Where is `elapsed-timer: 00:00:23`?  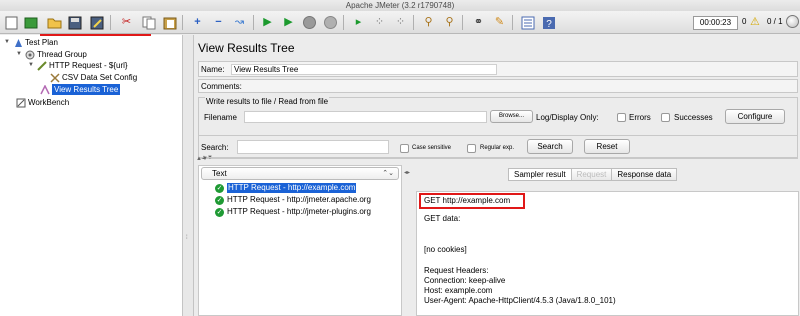 elapsed-timer: 00:00:23 is located at coordinates (715, 23).